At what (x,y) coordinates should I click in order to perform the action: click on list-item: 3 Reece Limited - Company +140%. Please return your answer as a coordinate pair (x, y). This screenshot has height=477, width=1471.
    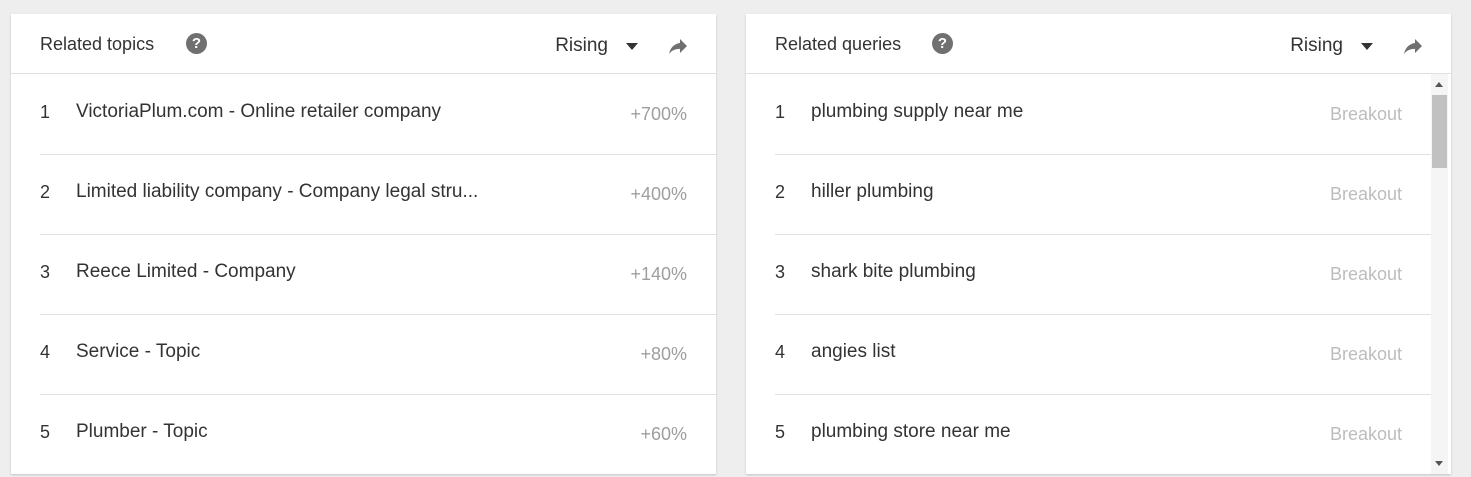
    Looking at the image, I should click on (378, 274).